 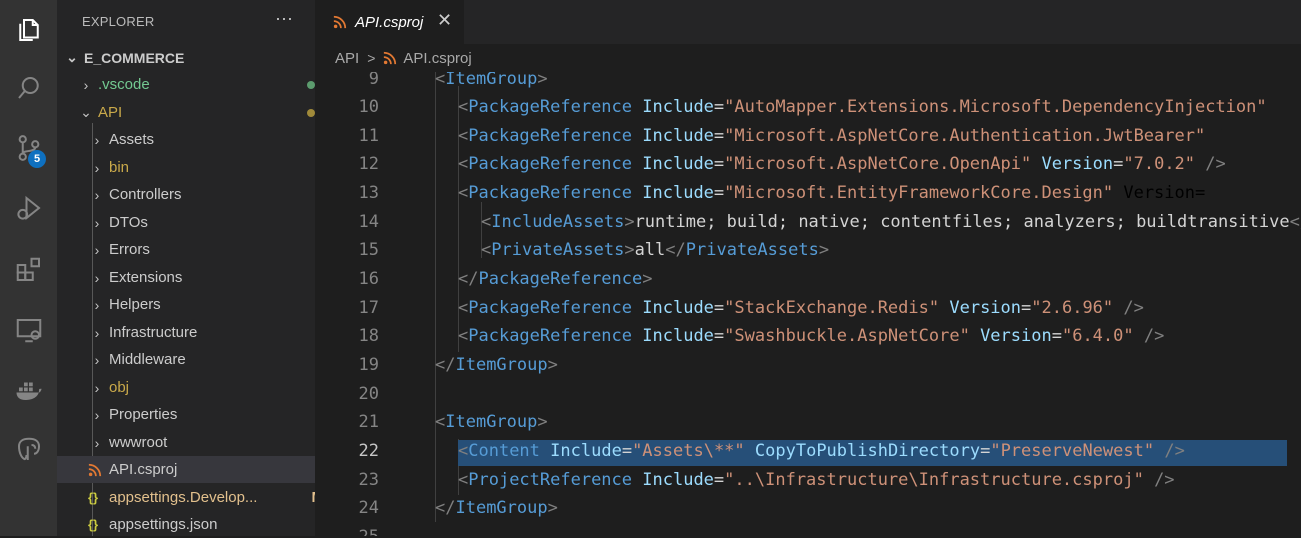 I want to click on line-number: 11, so click(x=368, y=136).